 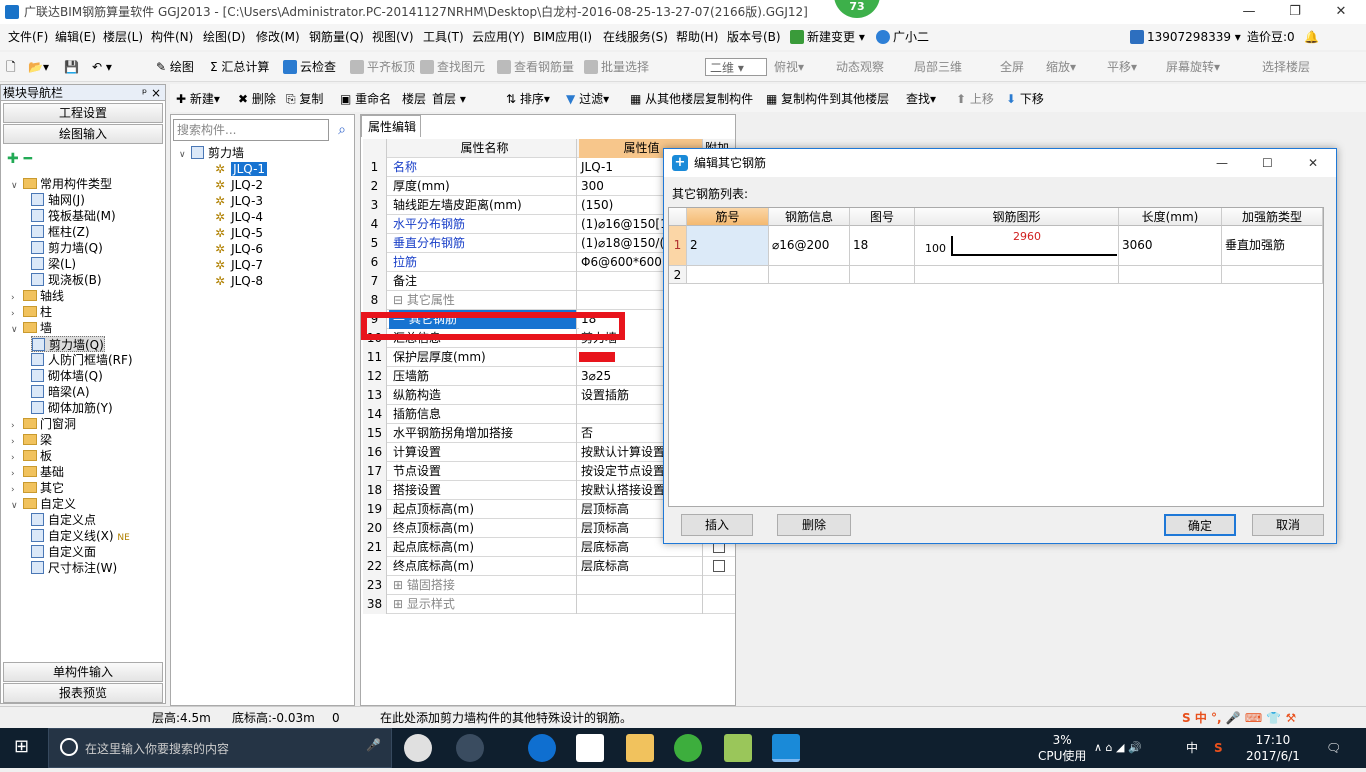 I want to click on reinforce-type-cell, so click(x=1272, y=275).